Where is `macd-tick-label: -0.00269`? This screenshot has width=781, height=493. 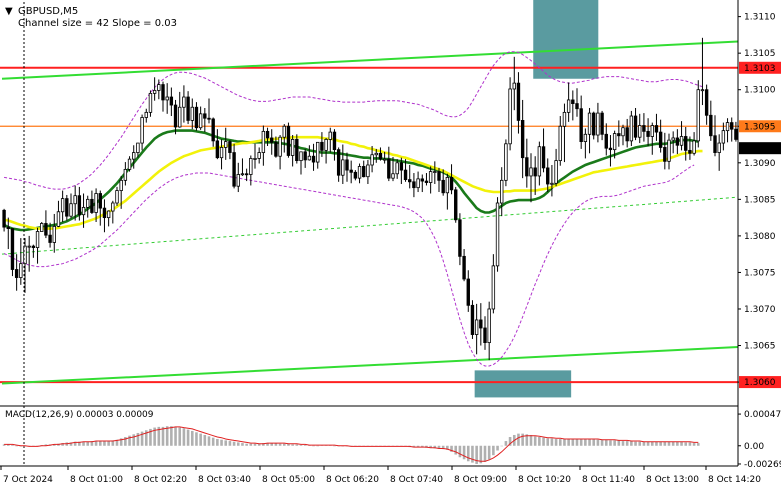
macd-tick-label: -0.00269 is located at coordinates (762, 465).